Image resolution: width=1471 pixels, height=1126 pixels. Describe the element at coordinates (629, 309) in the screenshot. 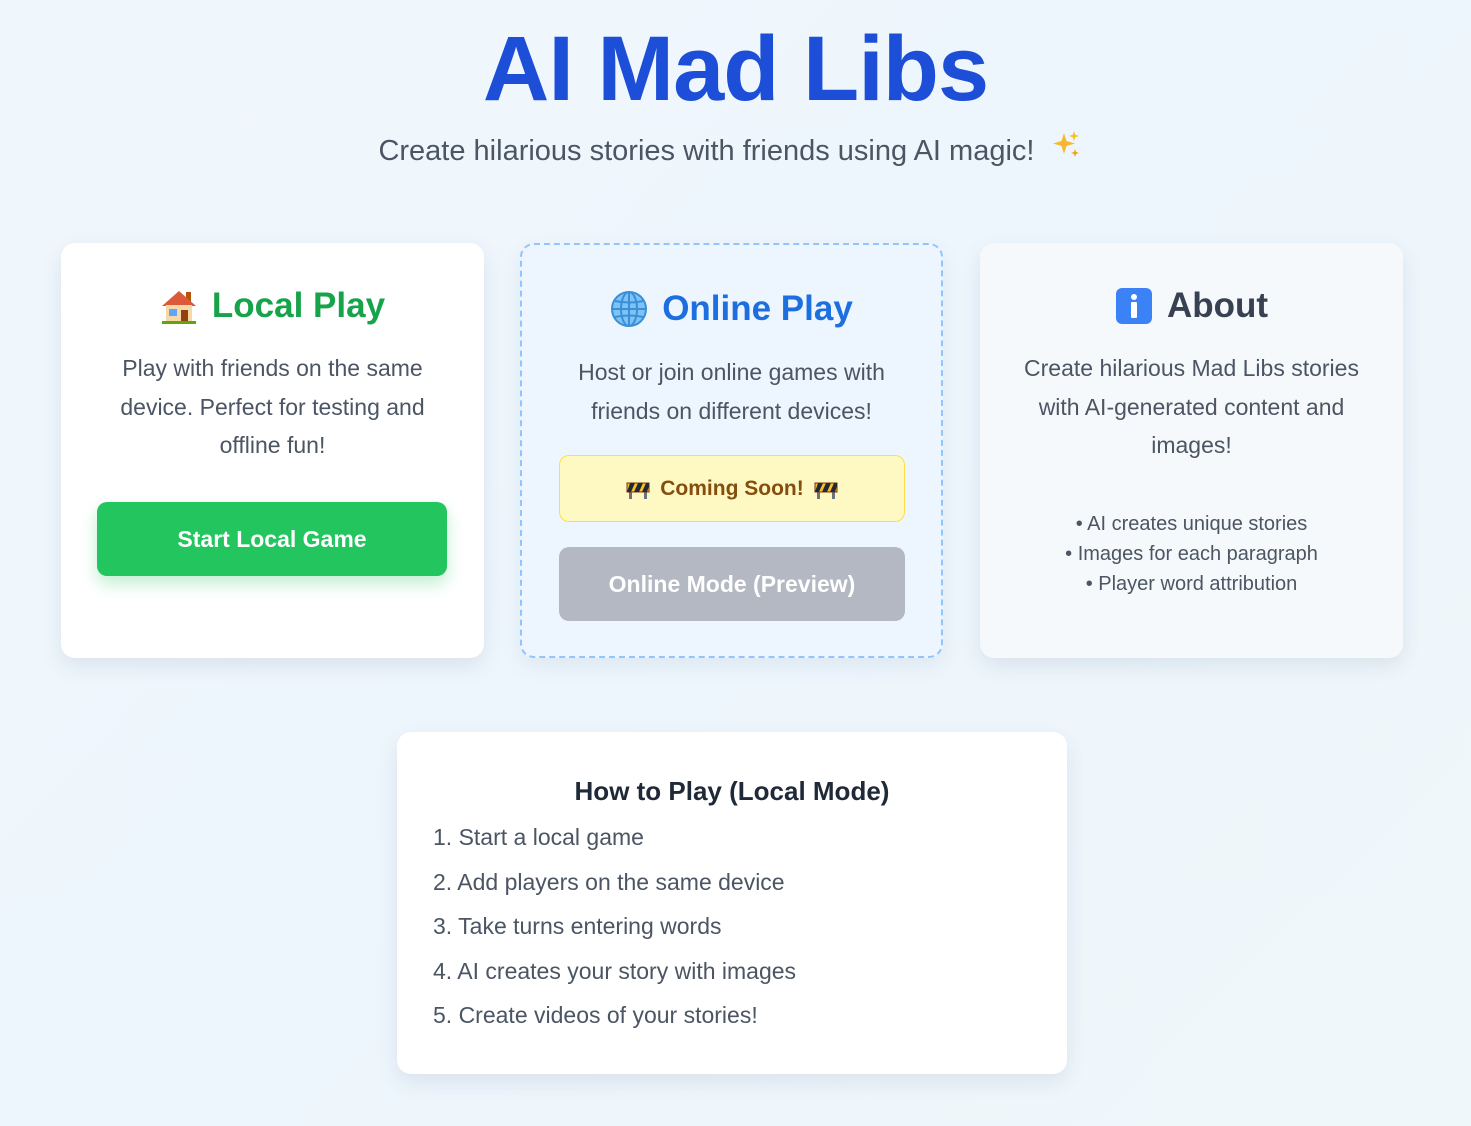

I see `globe-icon` at that location.